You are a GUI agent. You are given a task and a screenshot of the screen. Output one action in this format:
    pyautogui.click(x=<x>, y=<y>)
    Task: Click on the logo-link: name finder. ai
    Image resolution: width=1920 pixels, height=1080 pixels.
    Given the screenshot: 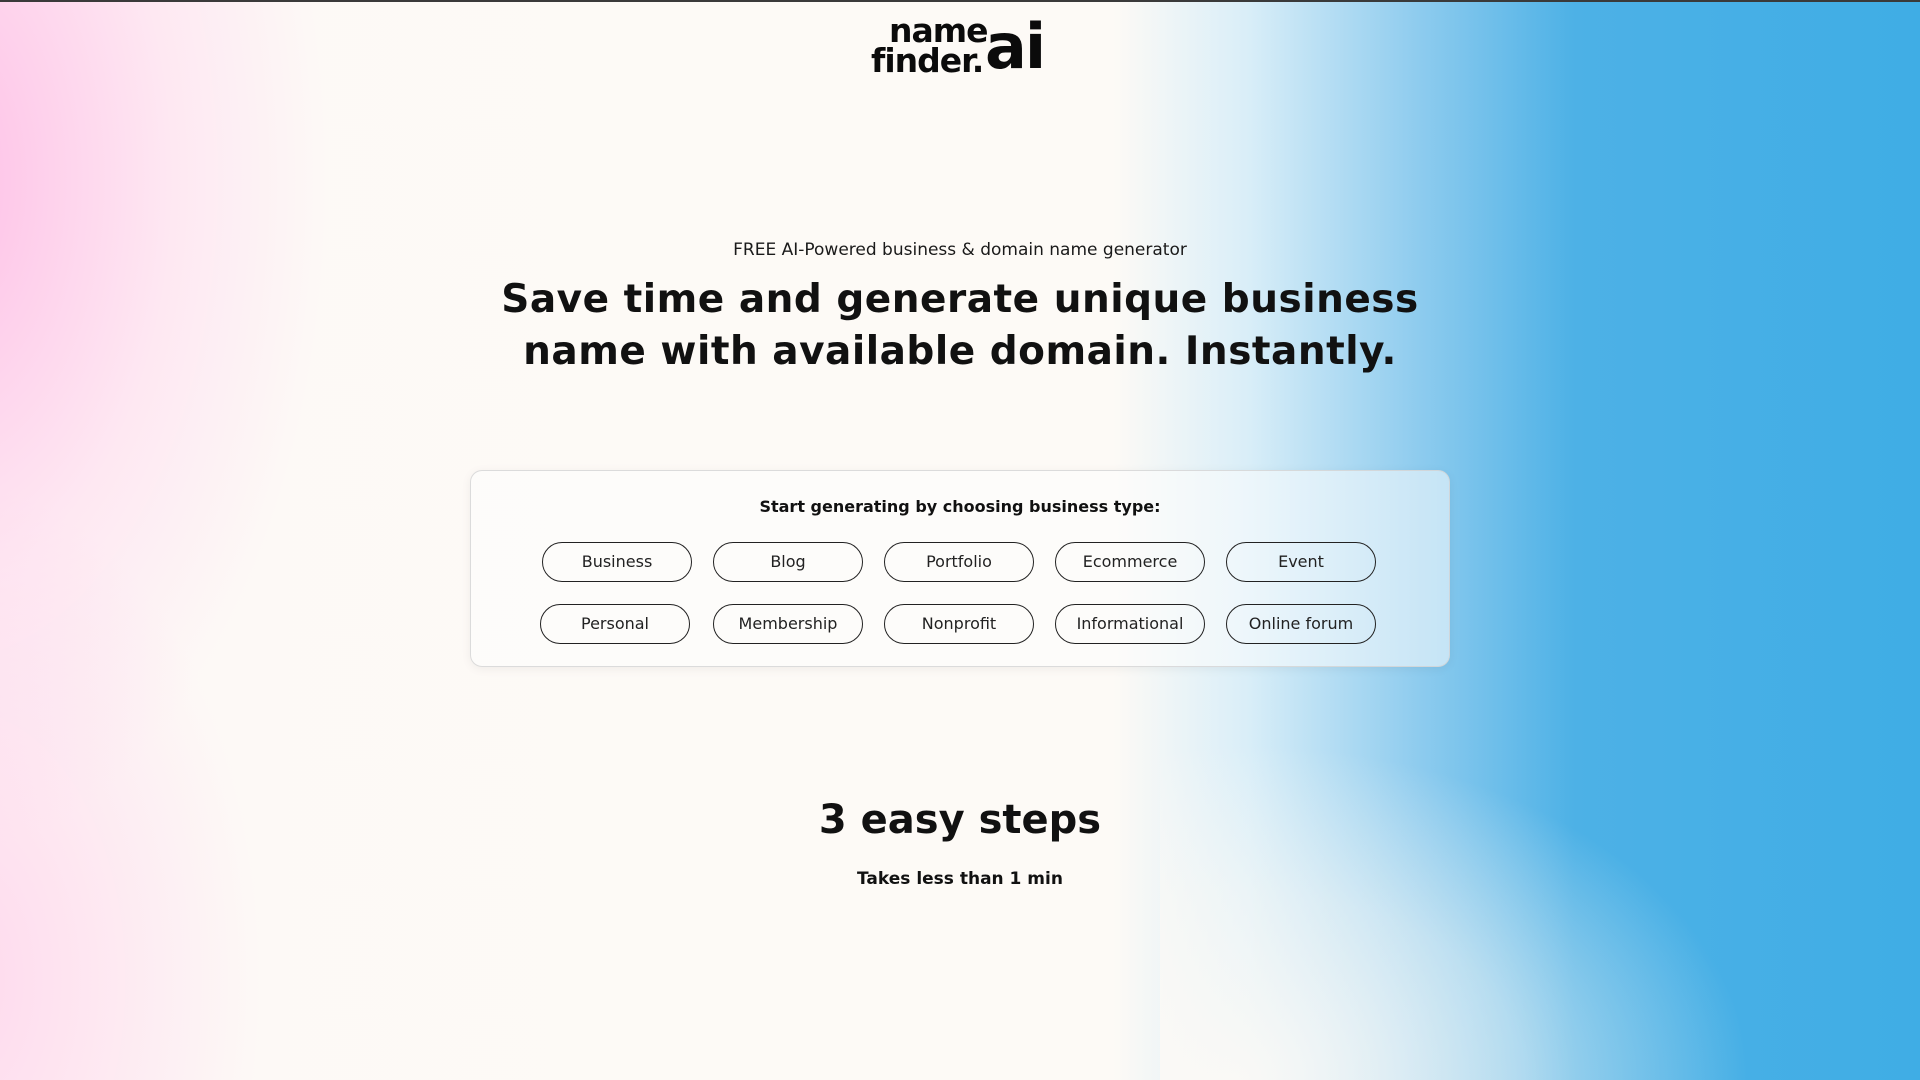 What is the action you would take?
    pyautogui.click(x=960, y=48)
    